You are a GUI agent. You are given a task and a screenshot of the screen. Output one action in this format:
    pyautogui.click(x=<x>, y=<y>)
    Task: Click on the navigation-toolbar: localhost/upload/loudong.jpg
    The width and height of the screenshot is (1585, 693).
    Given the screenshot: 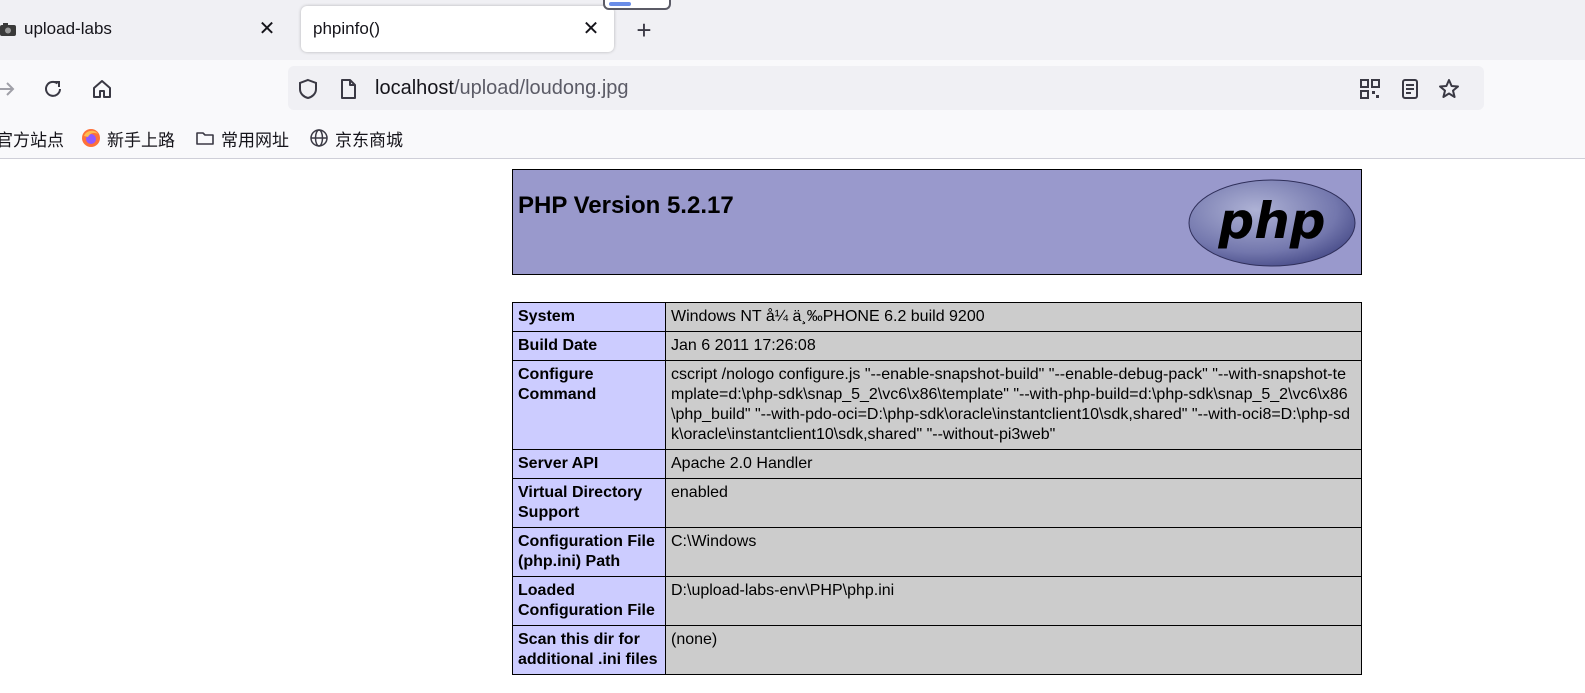 What is the action you would take?
    pyautogui.click(x=792, y=89)
    